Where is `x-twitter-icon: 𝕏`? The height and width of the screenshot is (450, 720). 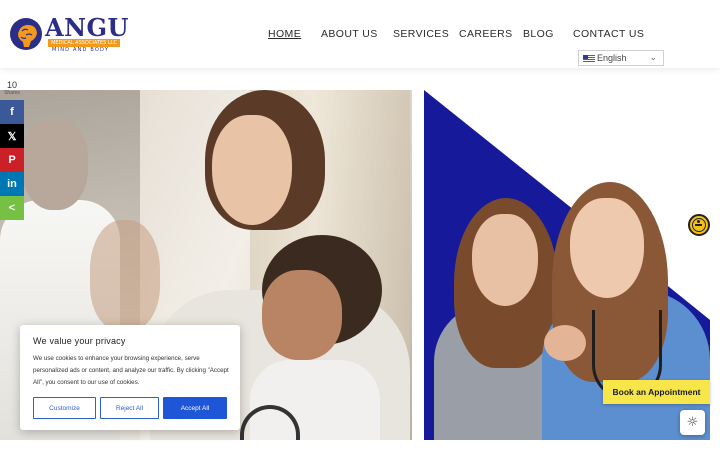
x-twitter-icon: 𝕏 is located at coordinates (12, 136).